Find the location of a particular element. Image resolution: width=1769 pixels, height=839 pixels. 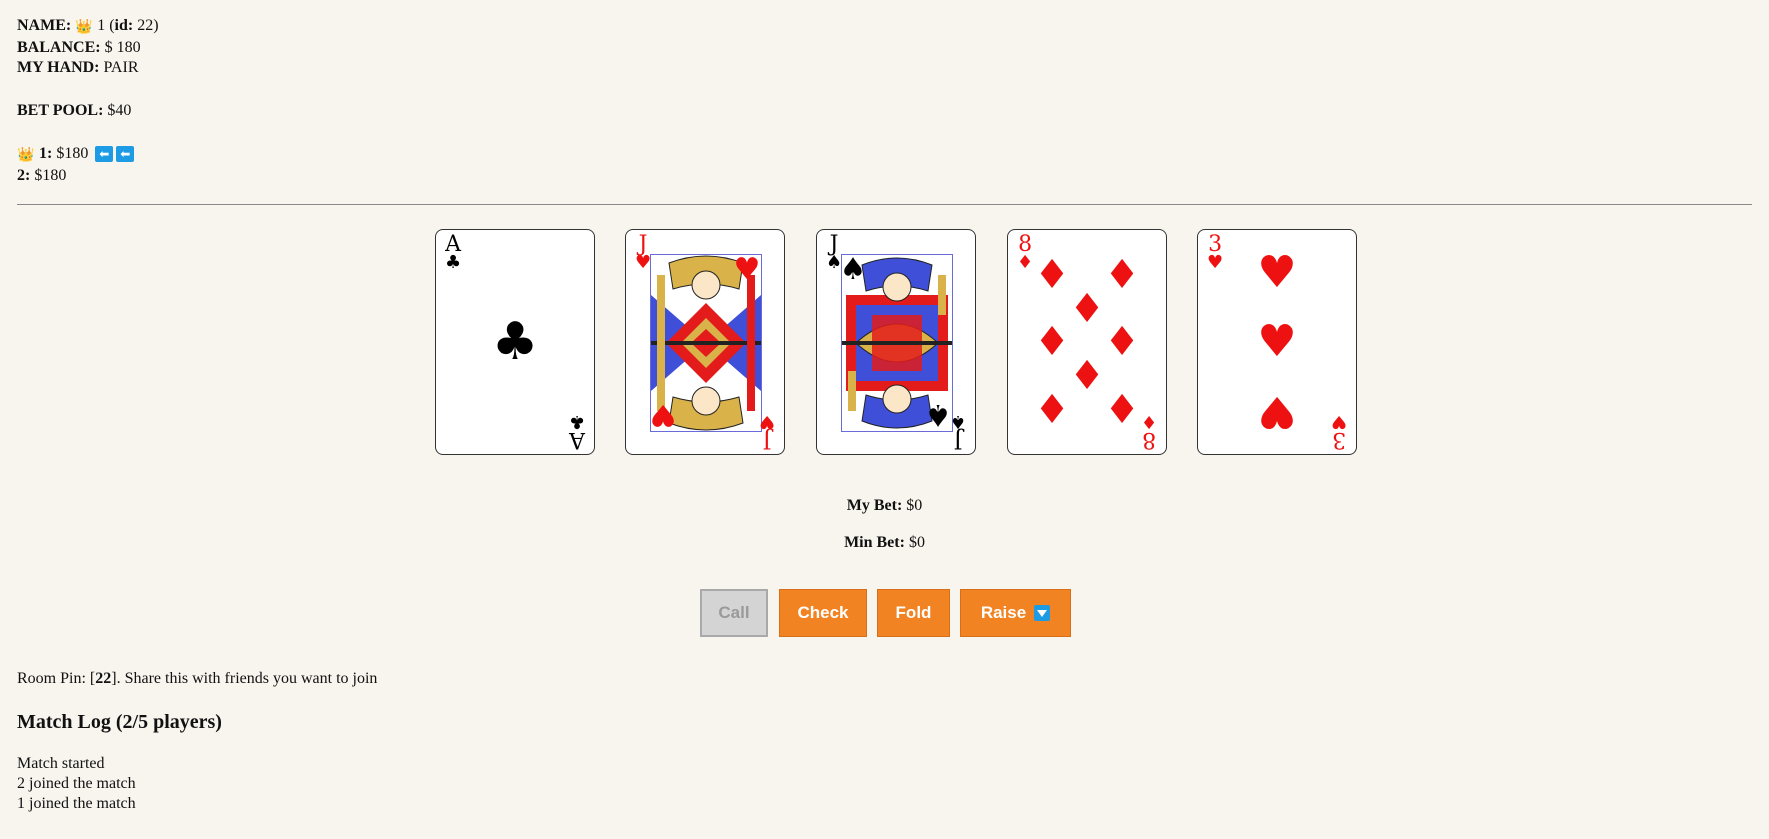

fold-button-label: Fold is located at coordinates (913, 612).